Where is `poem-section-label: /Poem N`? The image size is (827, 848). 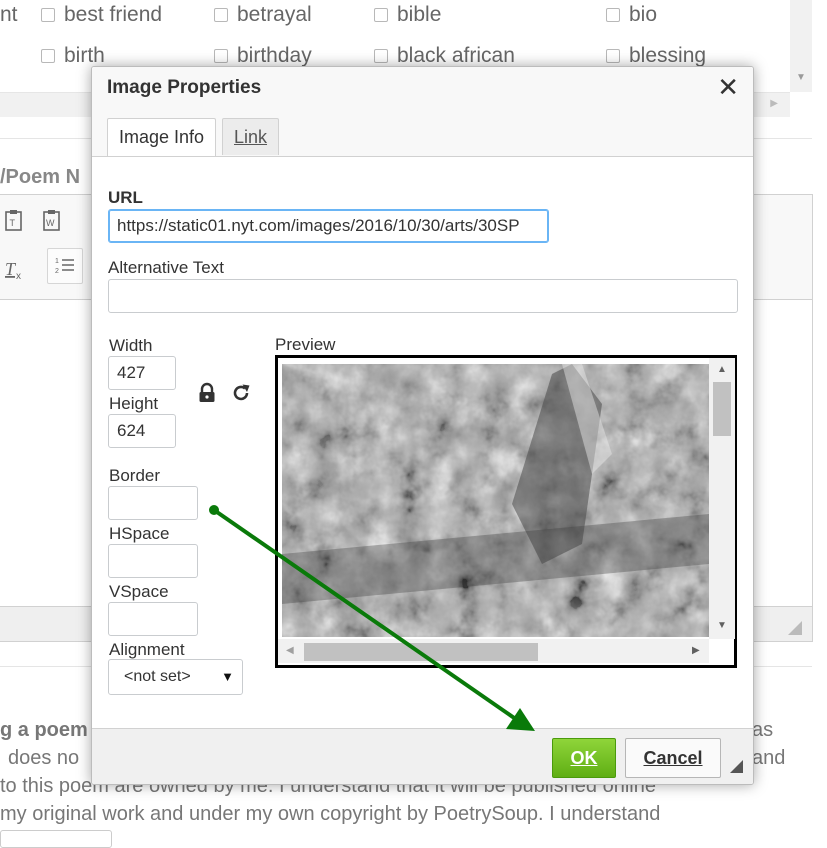
poem-section-label: /Poem N is located at coordinates (40, 177).